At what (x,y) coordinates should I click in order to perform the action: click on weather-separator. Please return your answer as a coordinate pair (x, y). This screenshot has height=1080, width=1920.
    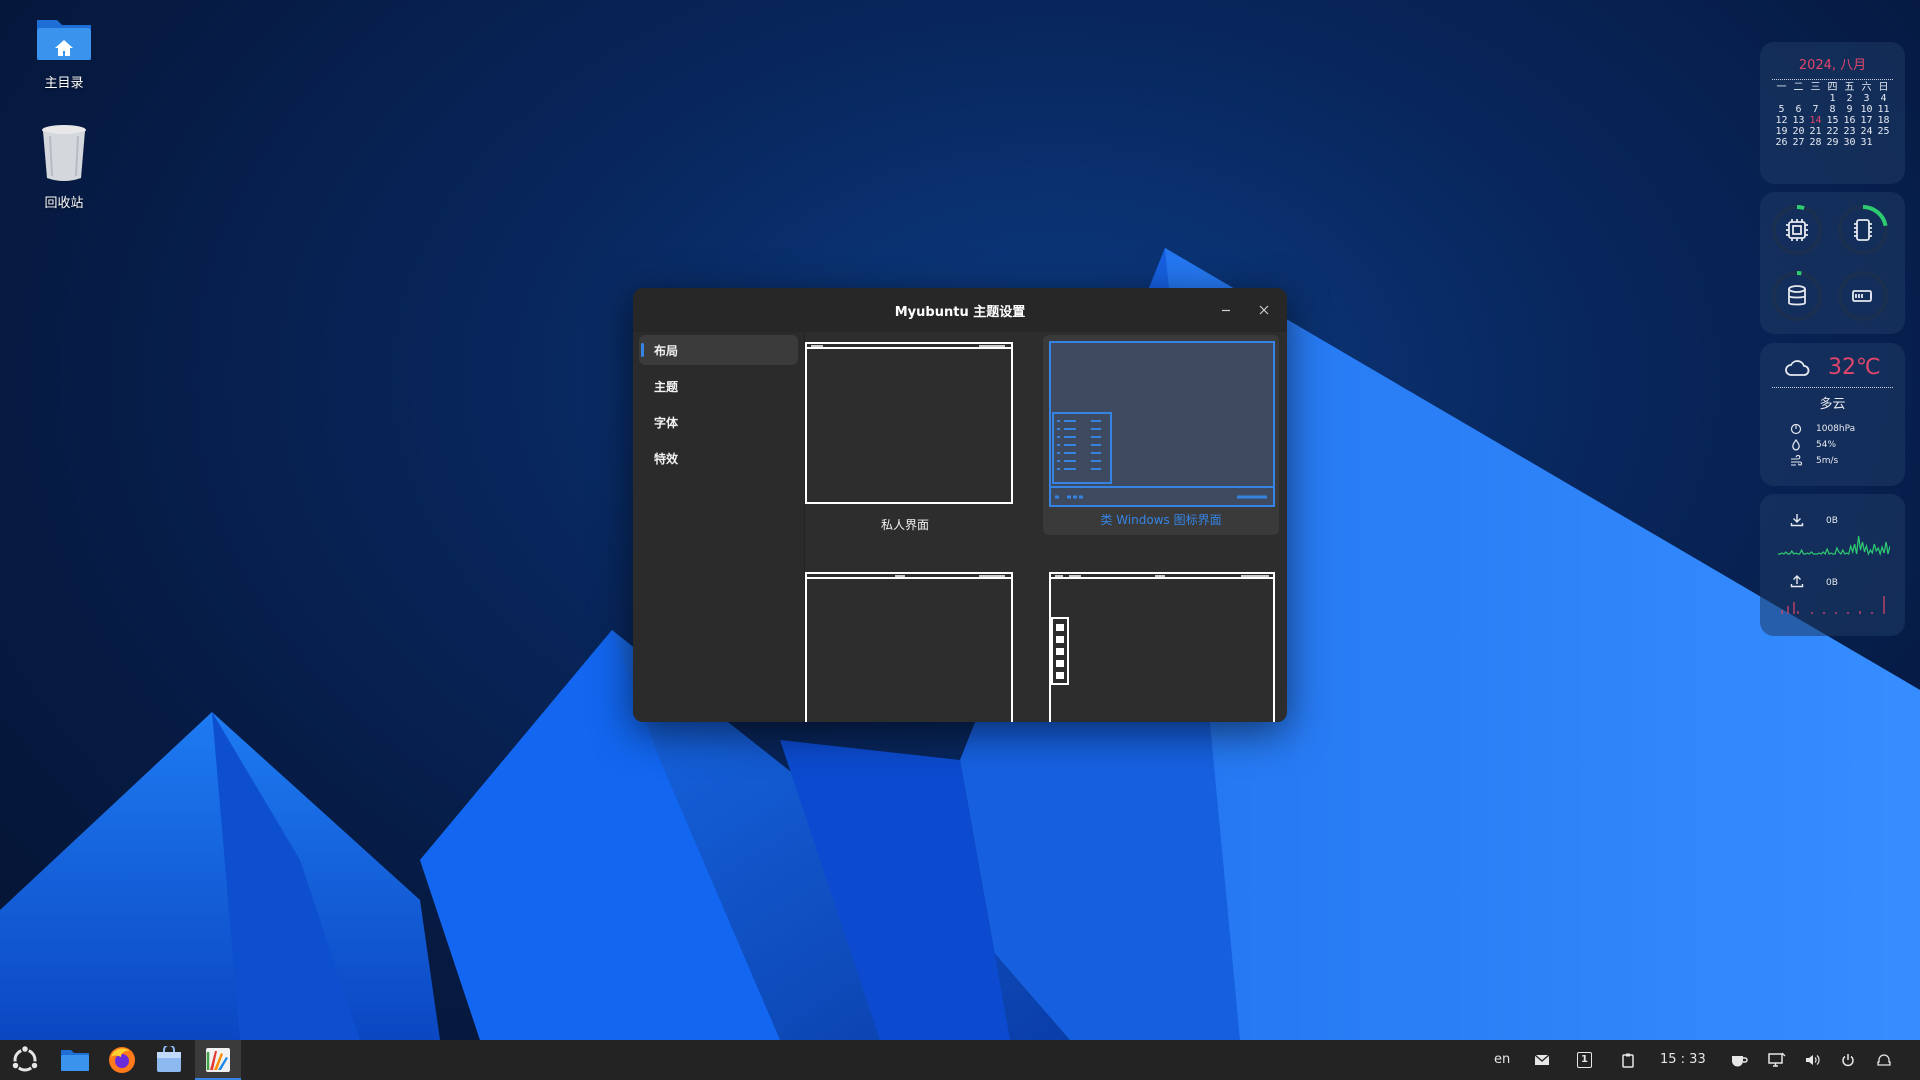
    Looking at the image, I should click on (1832, 387).